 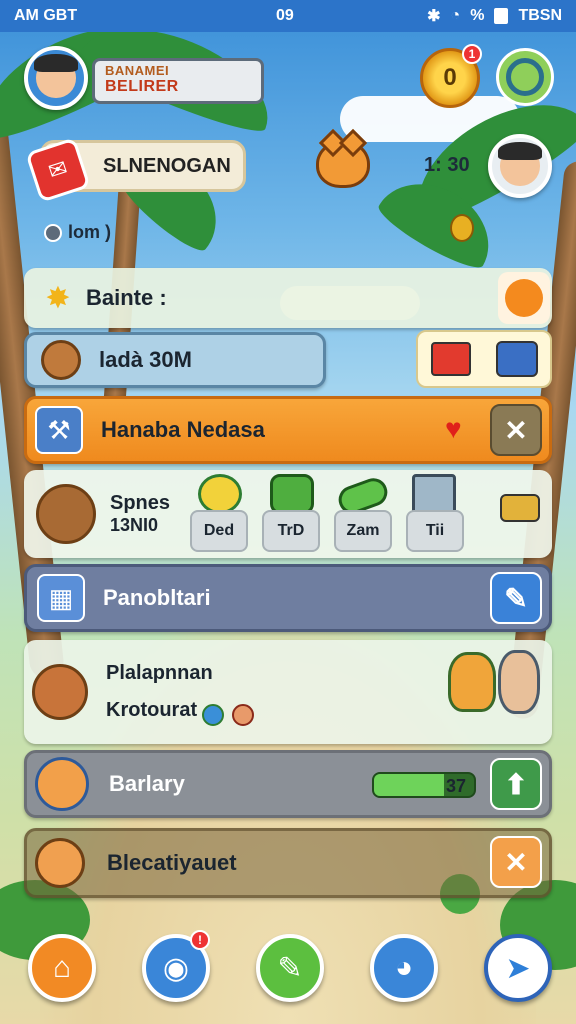 I want to click on chat-bubble-icon: ✎, so click(x=290, y=968).